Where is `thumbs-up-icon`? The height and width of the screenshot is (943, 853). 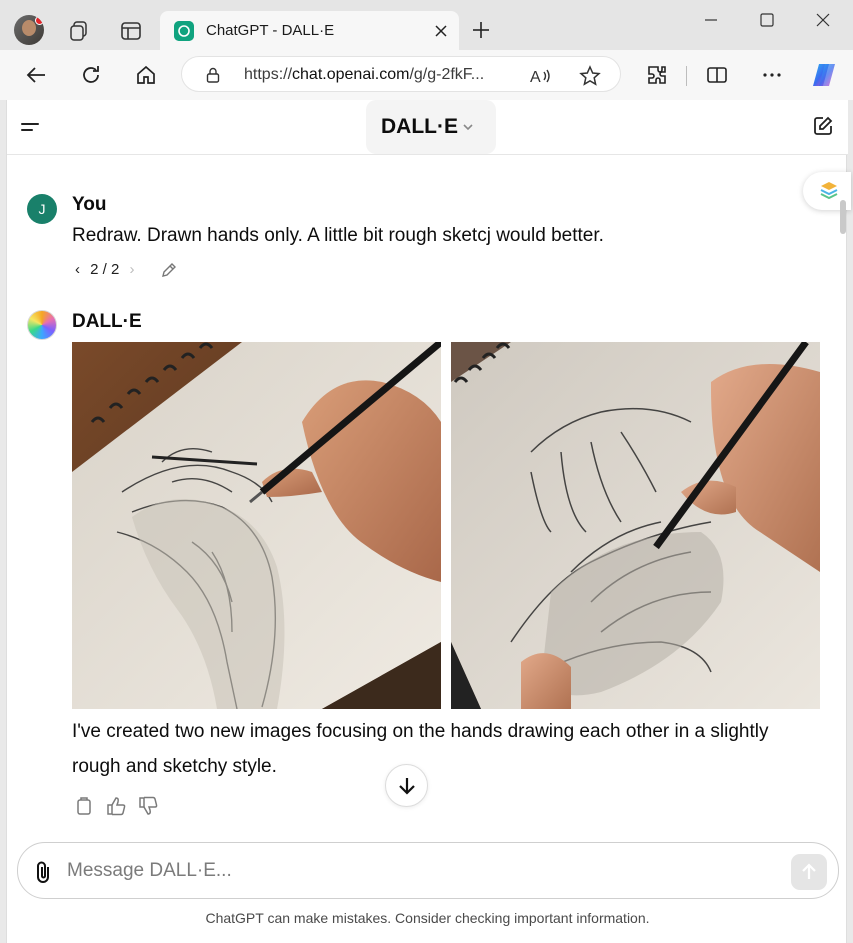 thumbs-up-icon is located at coordinates (116, 806).